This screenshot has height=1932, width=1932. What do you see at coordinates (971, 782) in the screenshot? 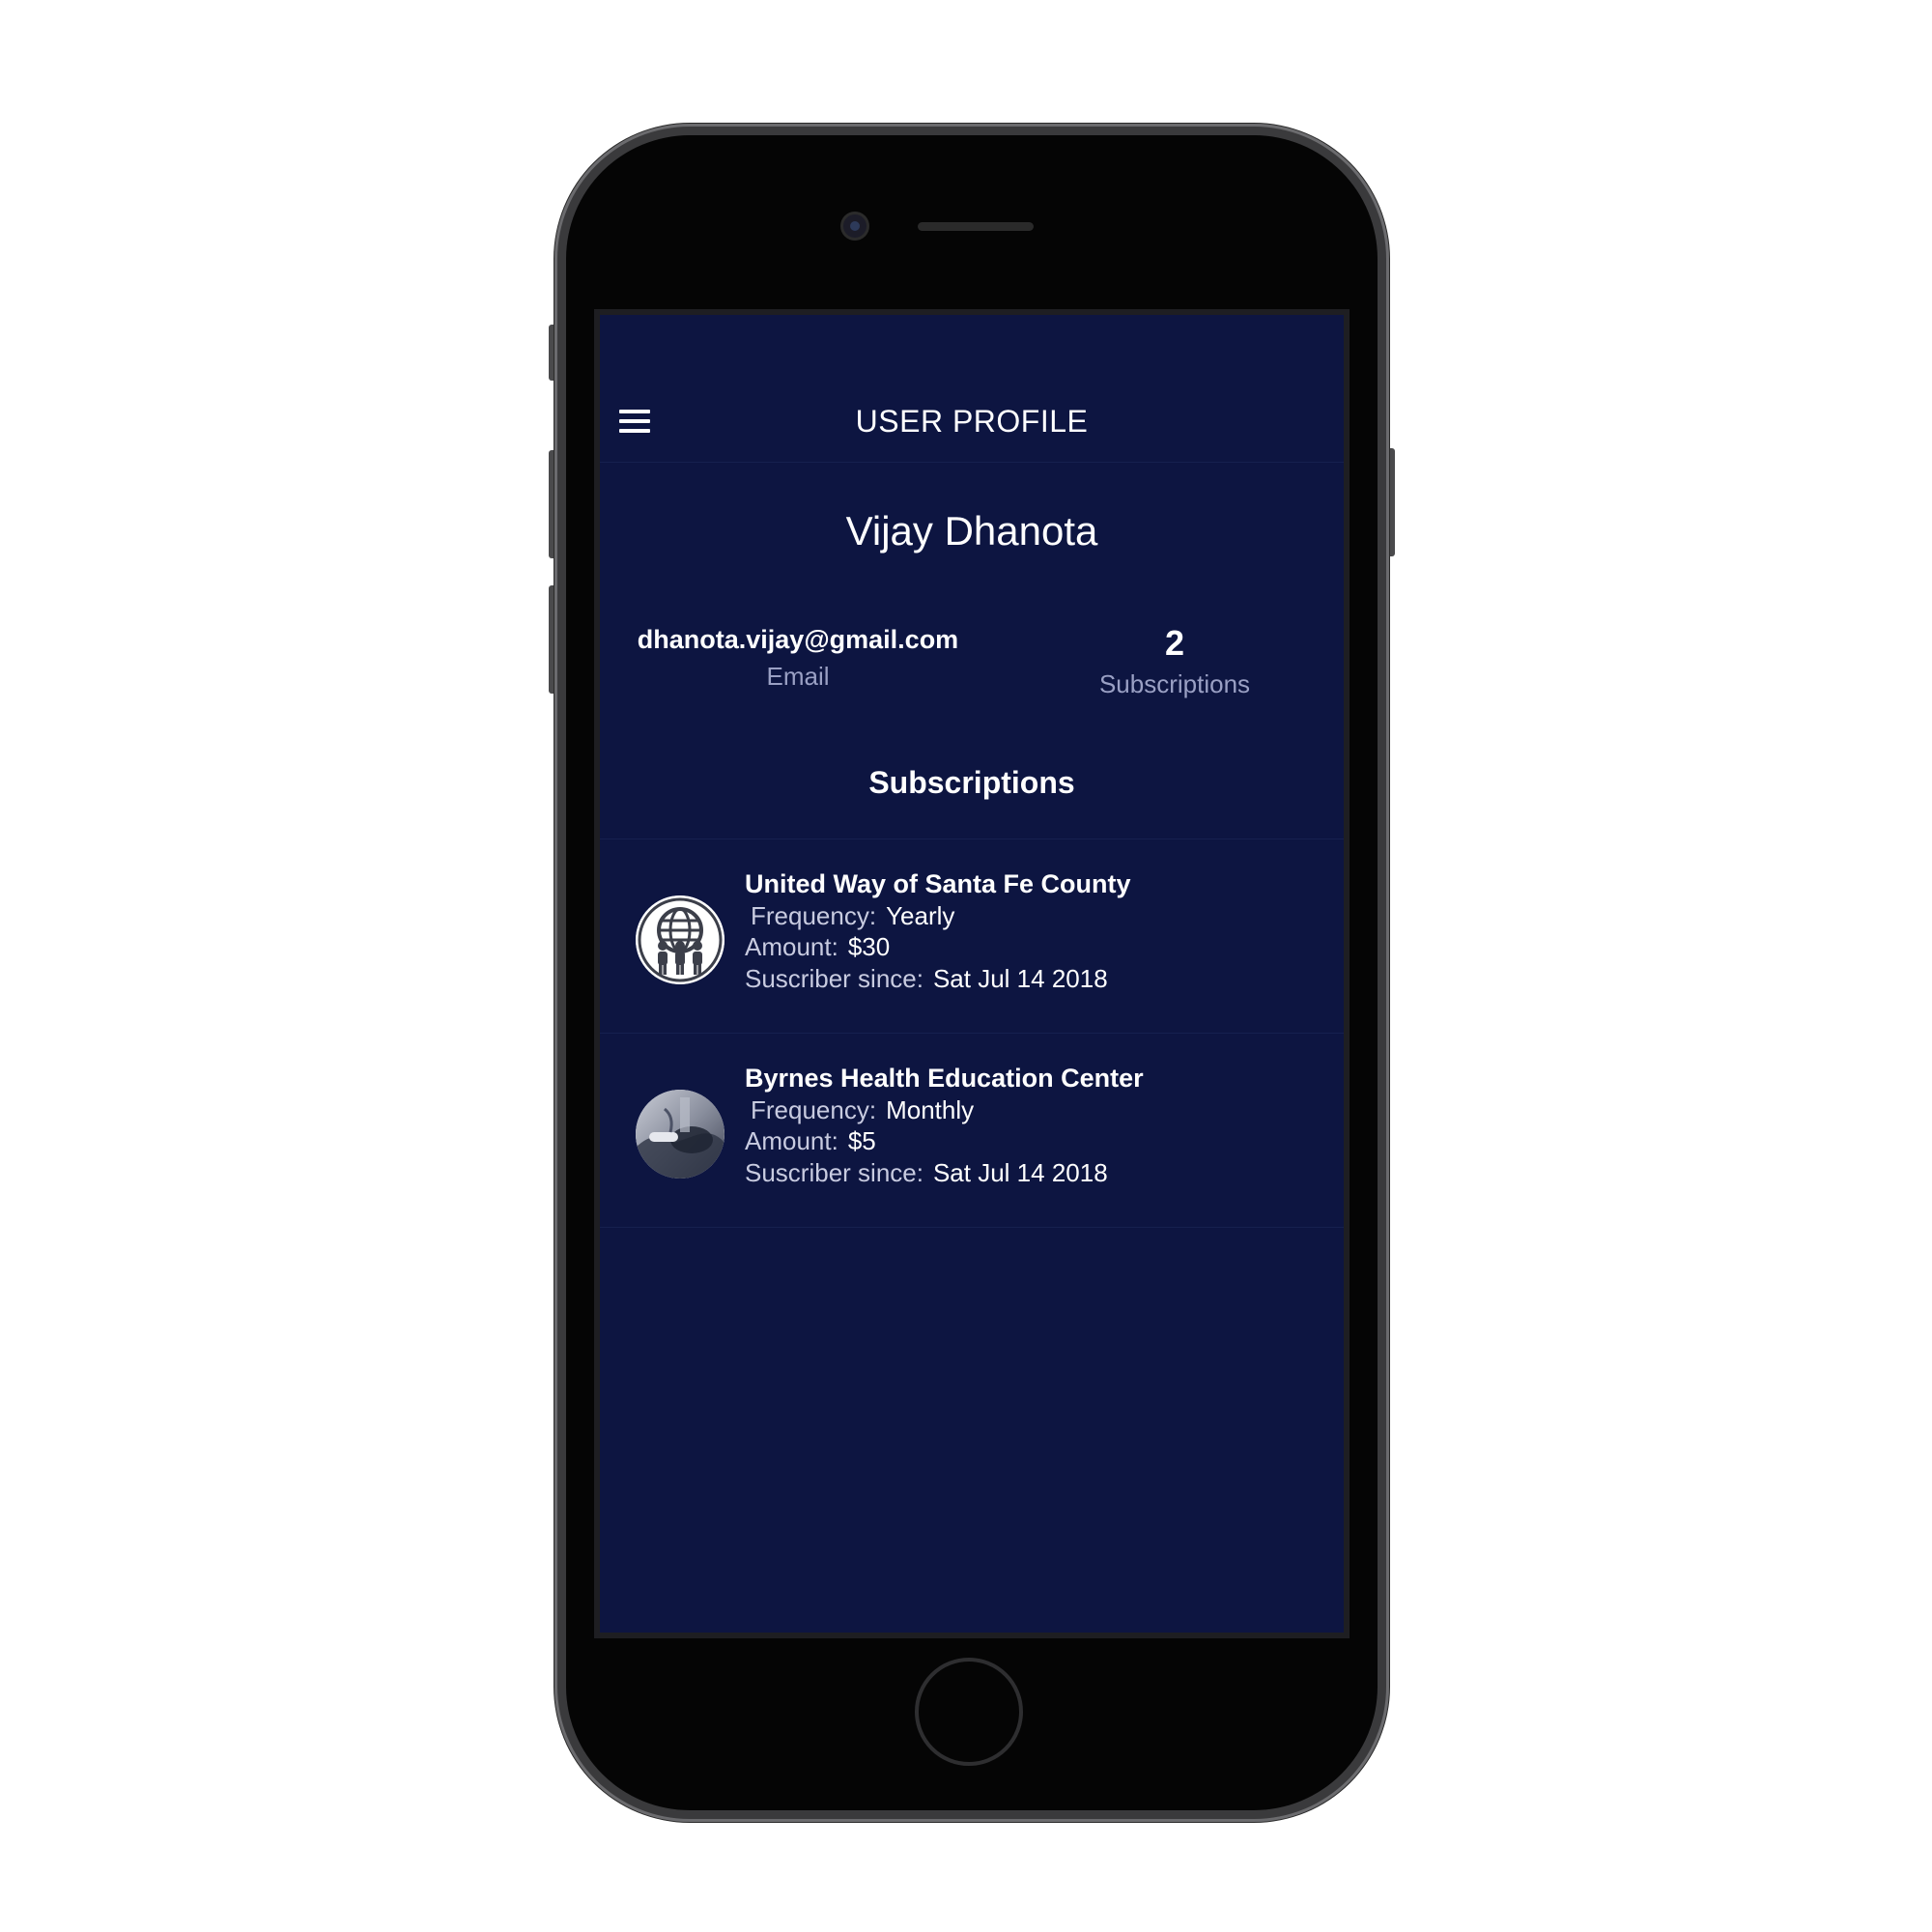
I see `subscriptions-heading: Subscriptions` at bounding box center [971, 782].